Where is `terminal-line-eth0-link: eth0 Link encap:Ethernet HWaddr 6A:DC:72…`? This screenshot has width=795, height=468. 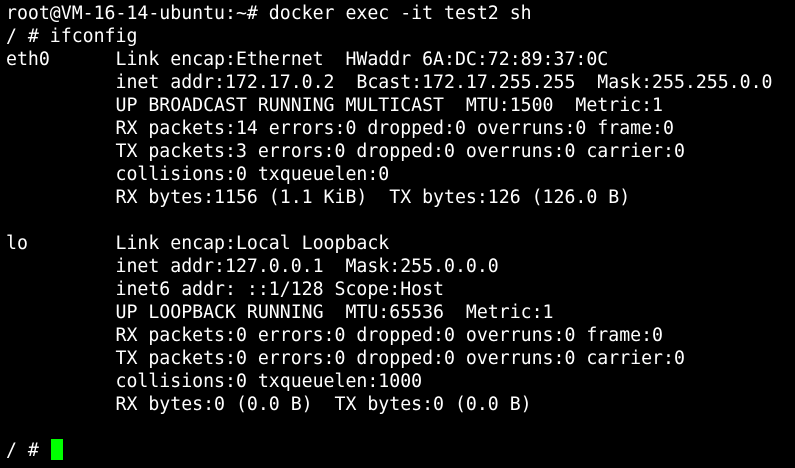 terminal-line-eth0-link: eth0 Link encap:Ethernet HWaddr 6A:DC:72… is located at coordinates (307, 59).